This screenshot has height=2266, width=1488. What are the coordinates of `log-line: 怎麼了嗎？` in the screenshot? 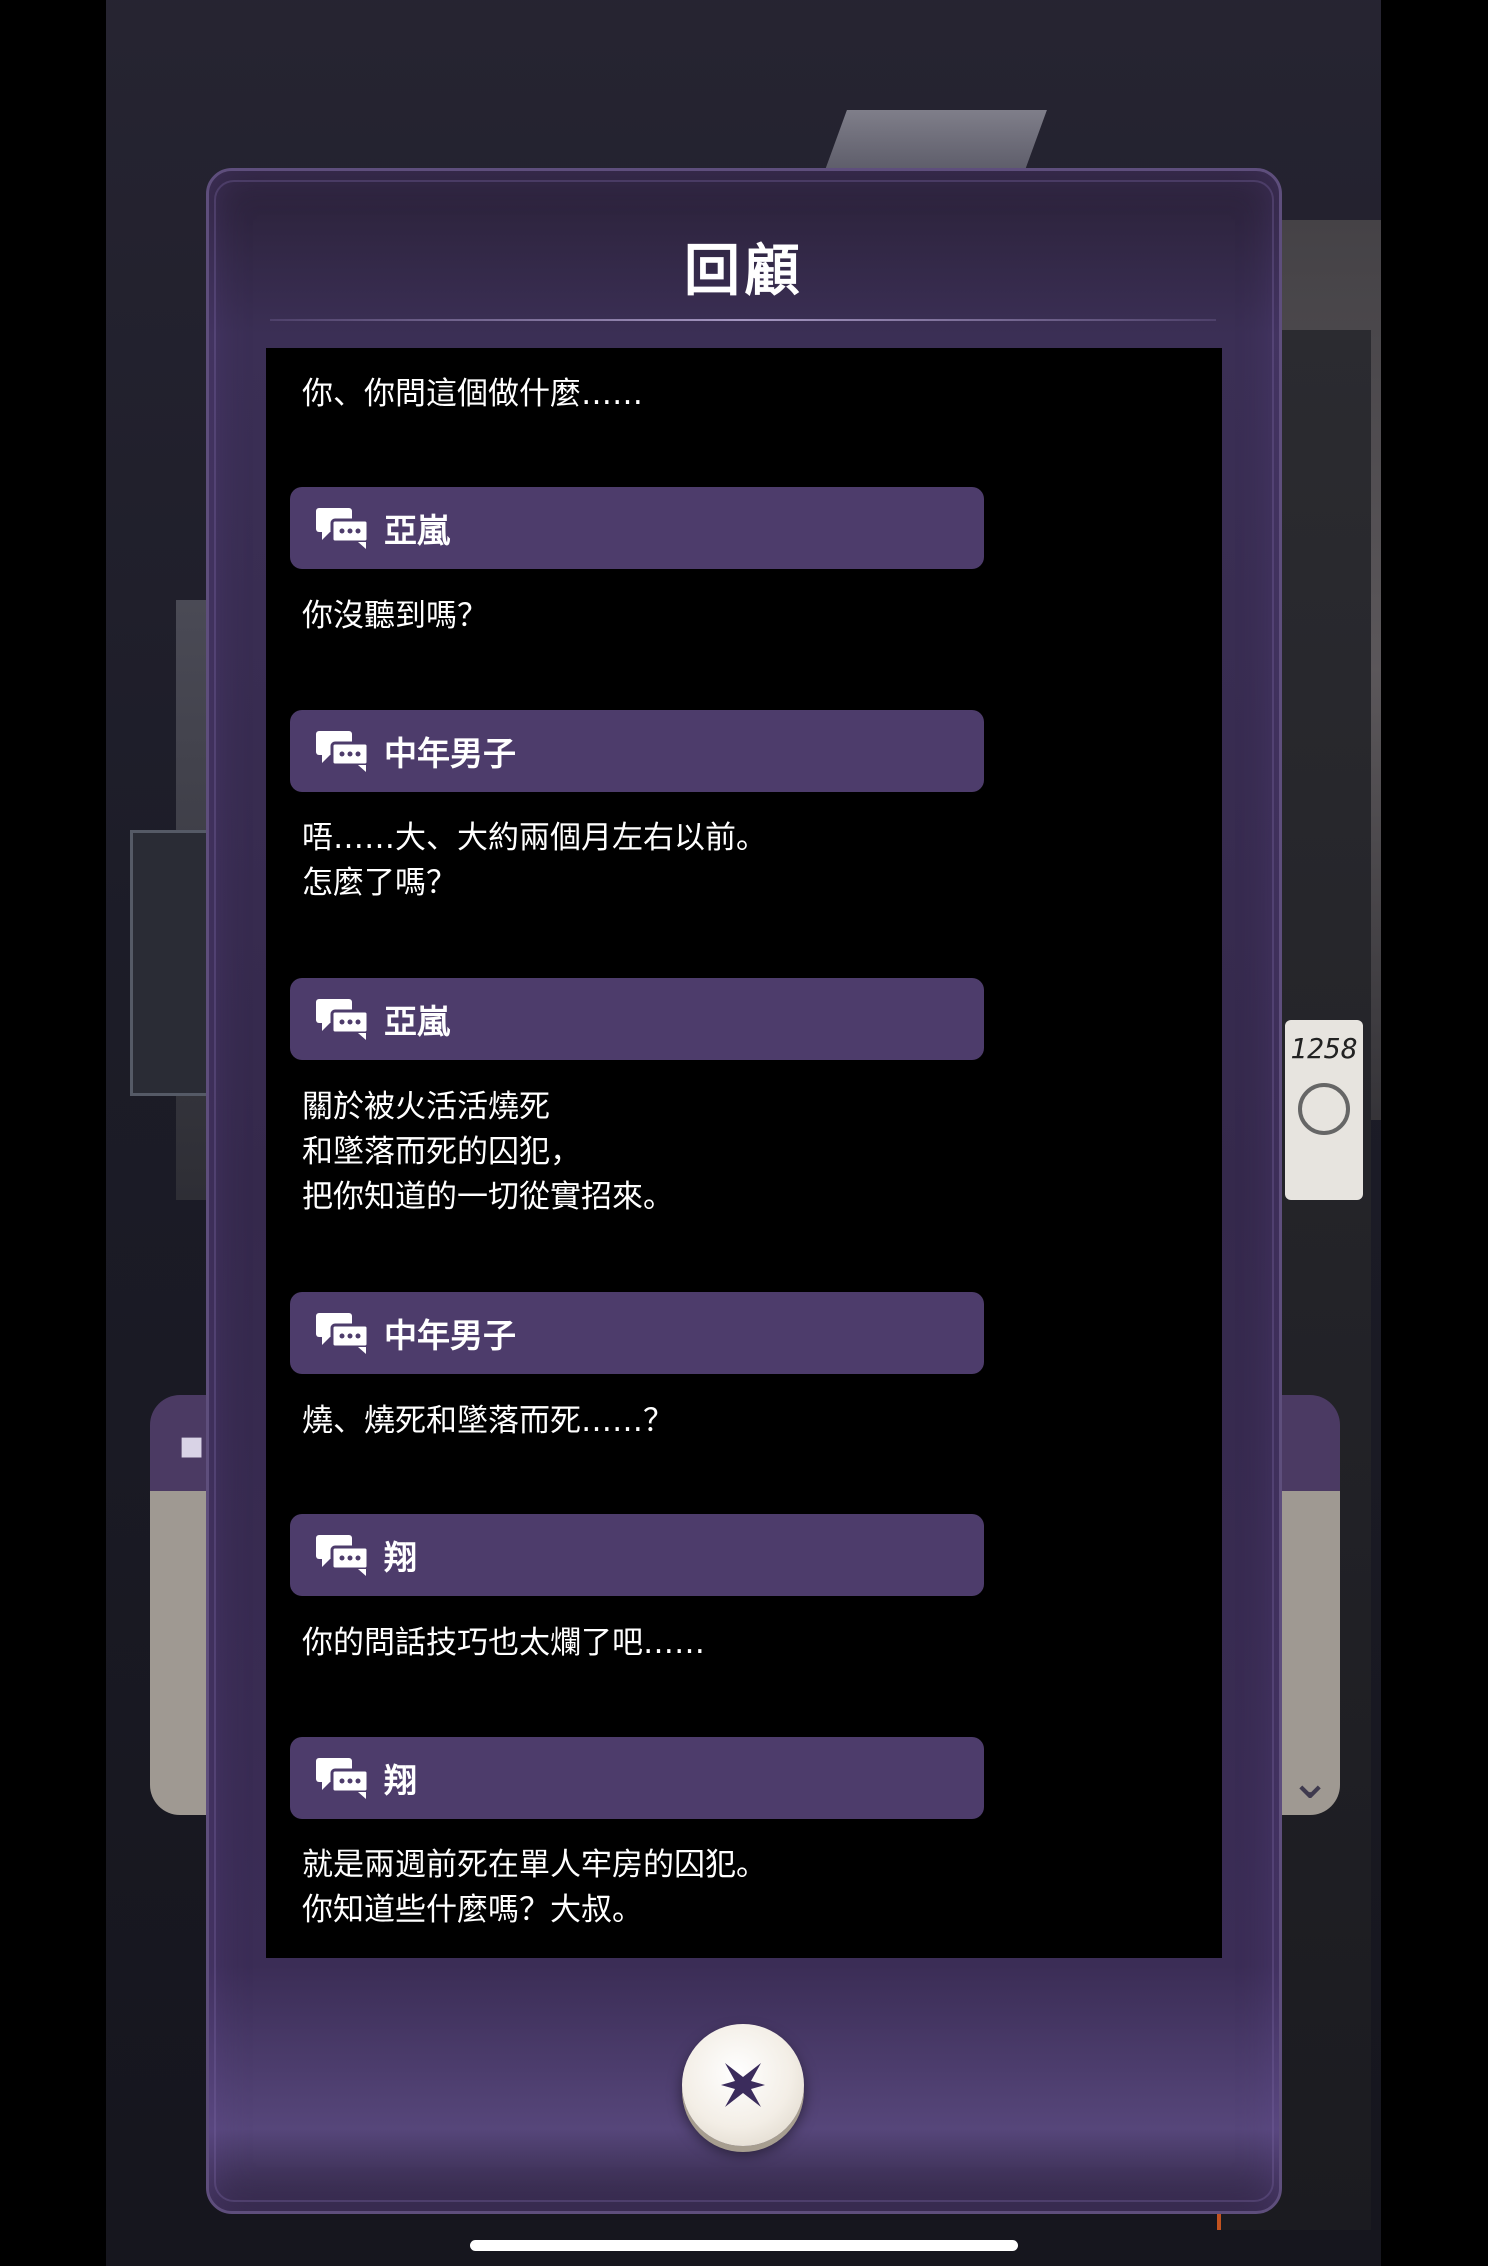 It's located at (379, 883).